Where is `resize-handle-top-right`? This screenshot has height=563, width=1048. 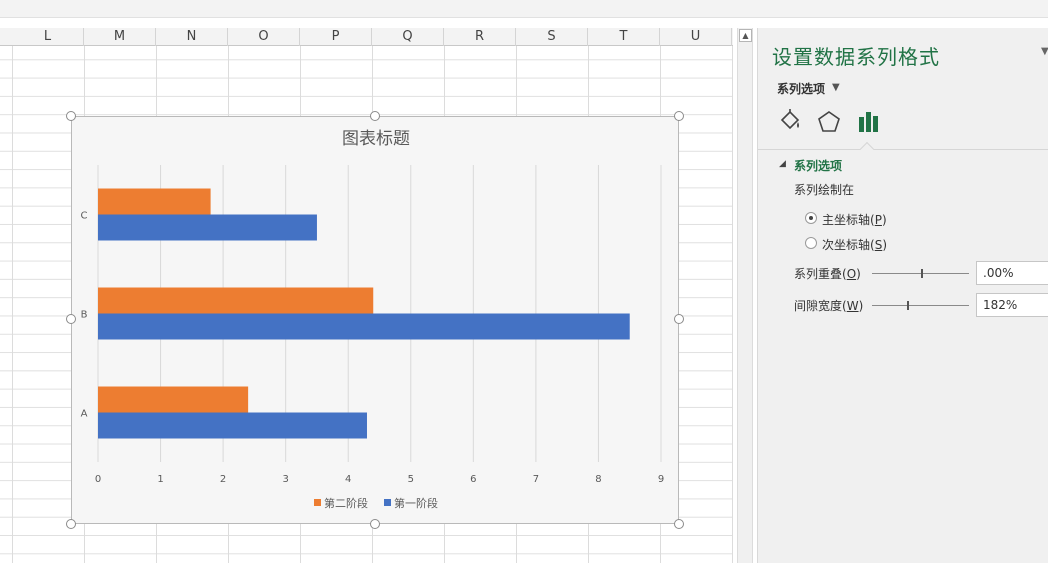 resize-handle-top-right is located at coordinates (679, 116).